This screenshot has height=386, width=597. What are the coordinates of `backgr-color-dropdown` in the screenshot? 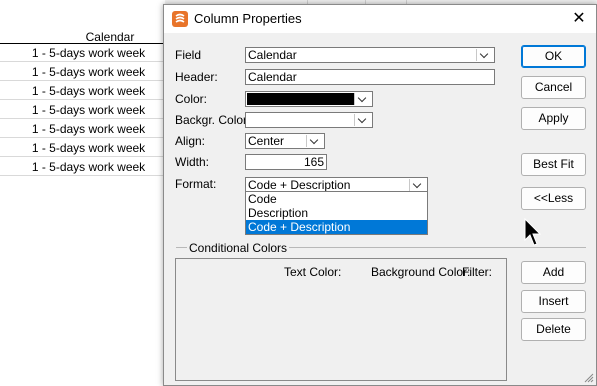 It's located at (309, 120).